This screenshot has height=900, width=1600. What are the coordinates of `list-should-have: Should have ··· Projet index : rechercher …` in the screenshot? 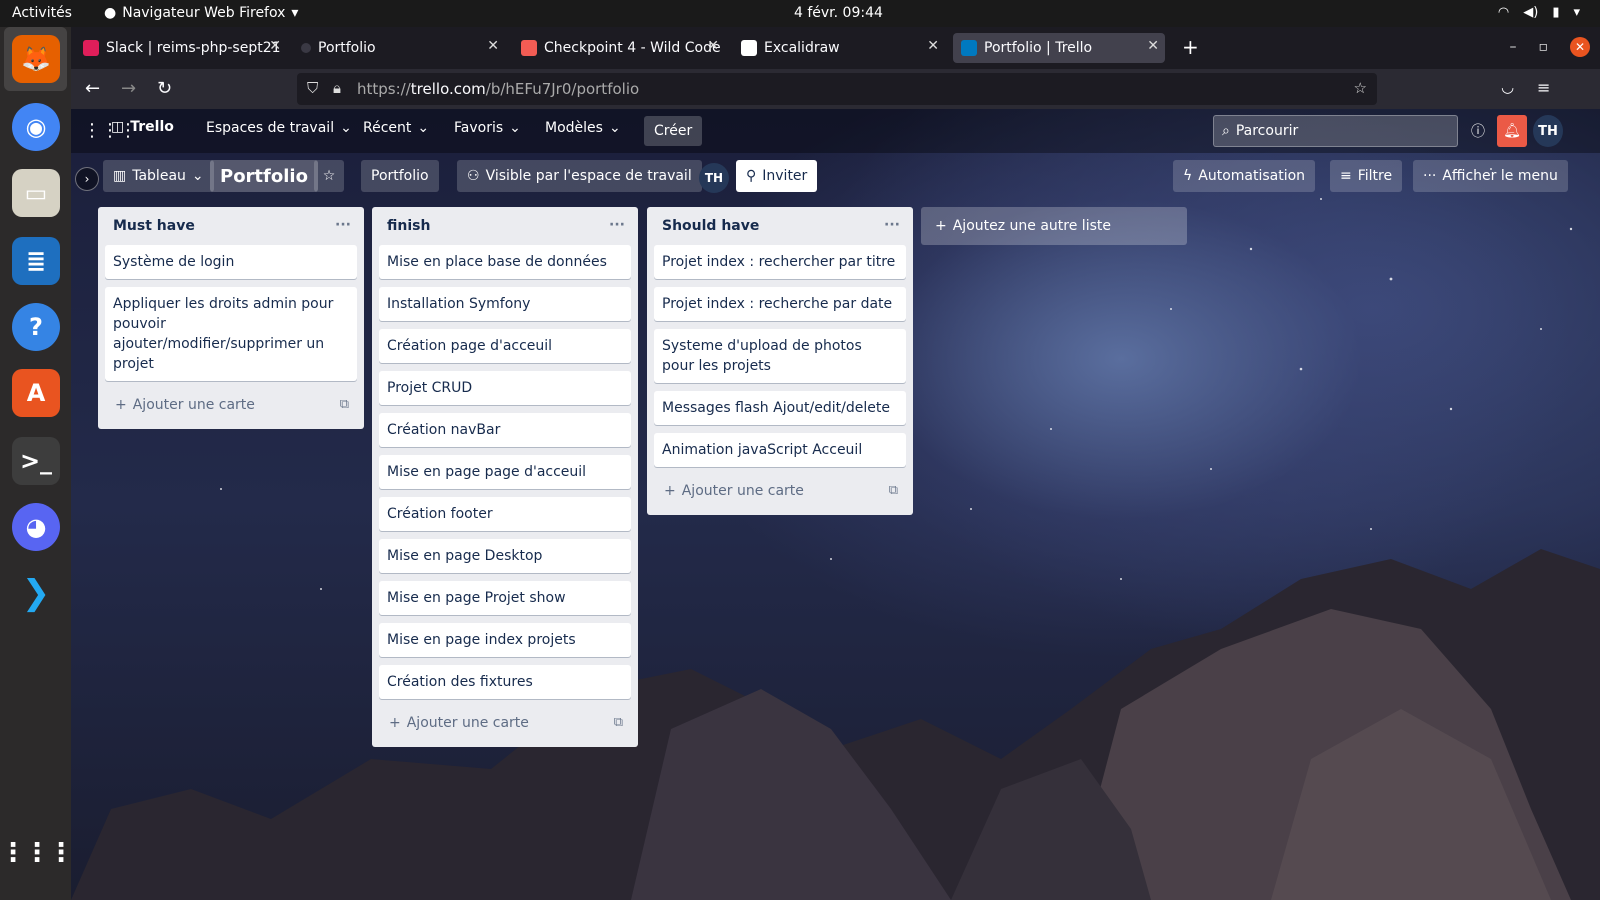 It's located at (780, 361).